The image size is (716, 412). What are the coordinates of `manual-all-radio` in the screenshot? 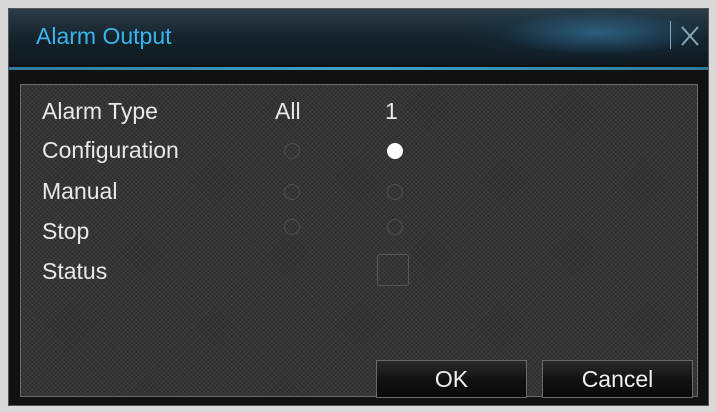 It's located at (292, 192).